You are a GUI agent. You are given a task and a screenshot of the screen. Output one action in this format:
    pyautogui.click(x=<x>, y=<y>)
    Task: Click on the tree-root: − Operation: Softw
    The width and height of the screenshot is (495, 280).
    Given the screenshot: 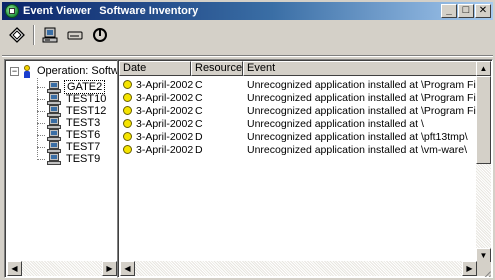 What is the action you would take?
    pyautogui.click(x=64, y=71)
    